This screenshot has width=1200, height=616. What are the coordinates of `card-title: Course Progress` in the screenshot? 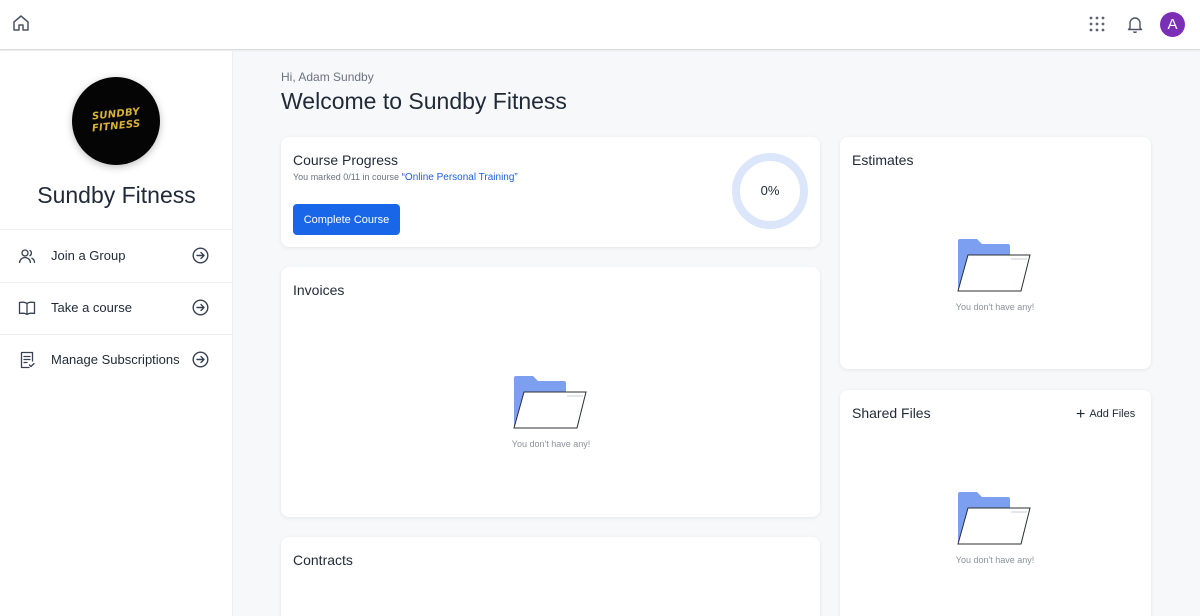 It's located at (346, 160).